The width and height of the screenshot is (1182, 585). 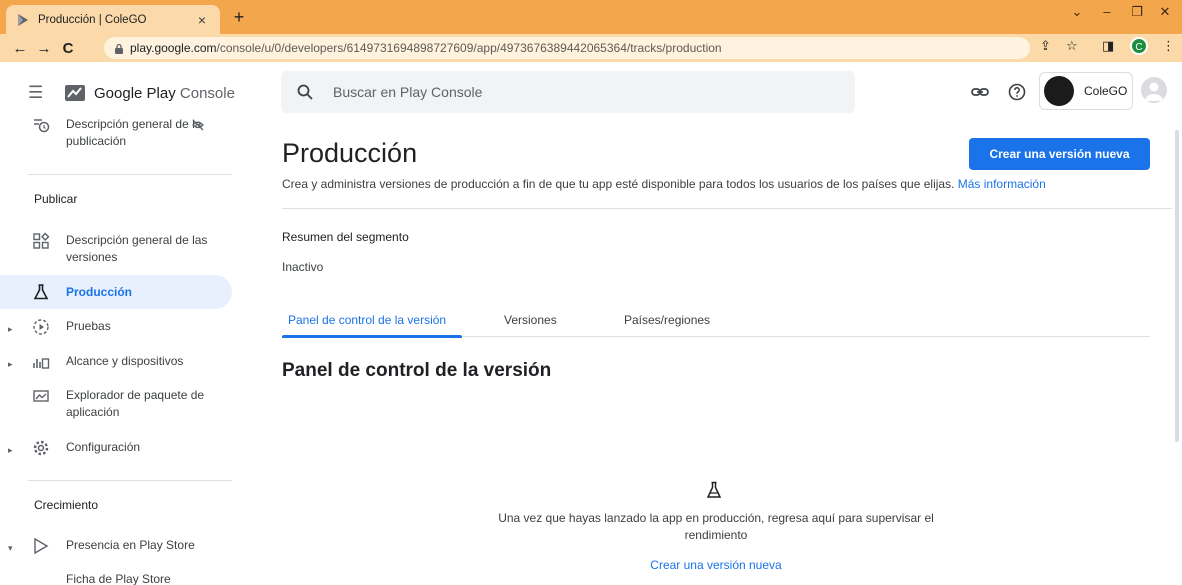 I want to click on sidebar-item-store-listing: Ficha de Play Store, so click(x=116, y=578).